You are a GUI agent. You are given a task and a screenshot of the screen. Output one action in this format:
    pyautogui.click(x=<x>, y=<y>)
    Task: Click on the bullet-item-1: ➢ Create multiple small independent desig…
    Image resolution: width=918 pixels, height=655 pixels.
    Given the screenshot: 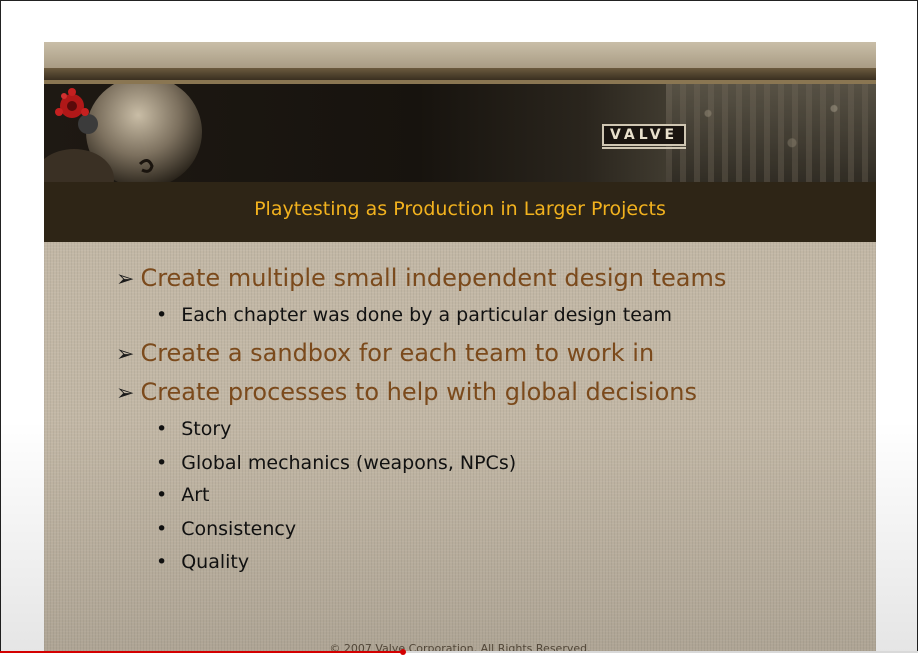 What is the action you would take?
    pyautogui.click(x=421, y=278)
    